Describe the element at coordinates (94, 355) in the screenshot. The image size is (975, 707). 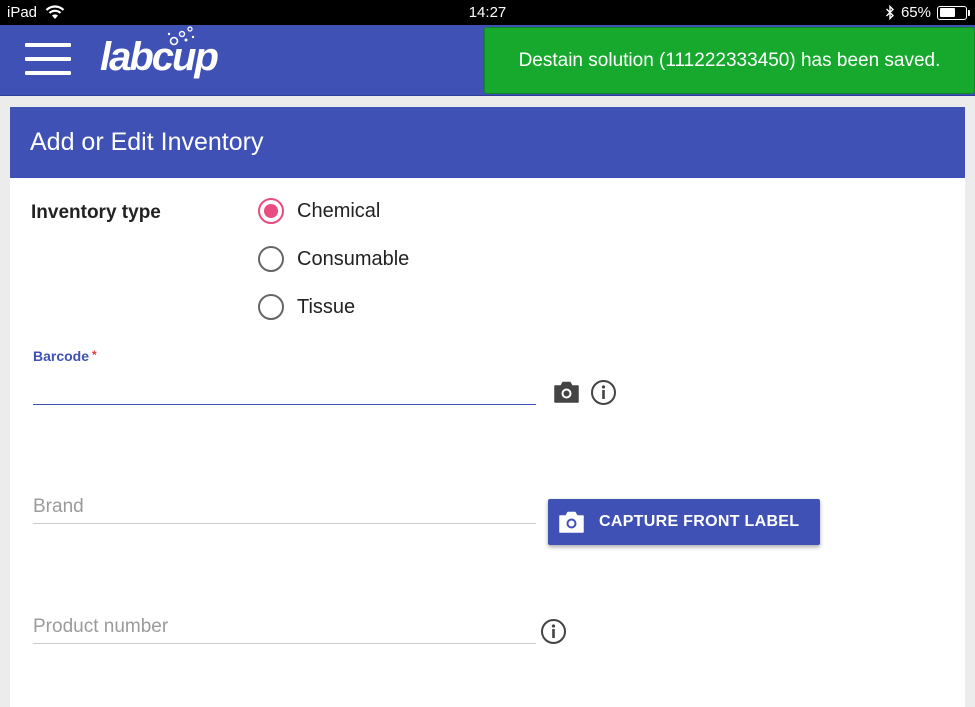
I see `required-mark: *` at that location.